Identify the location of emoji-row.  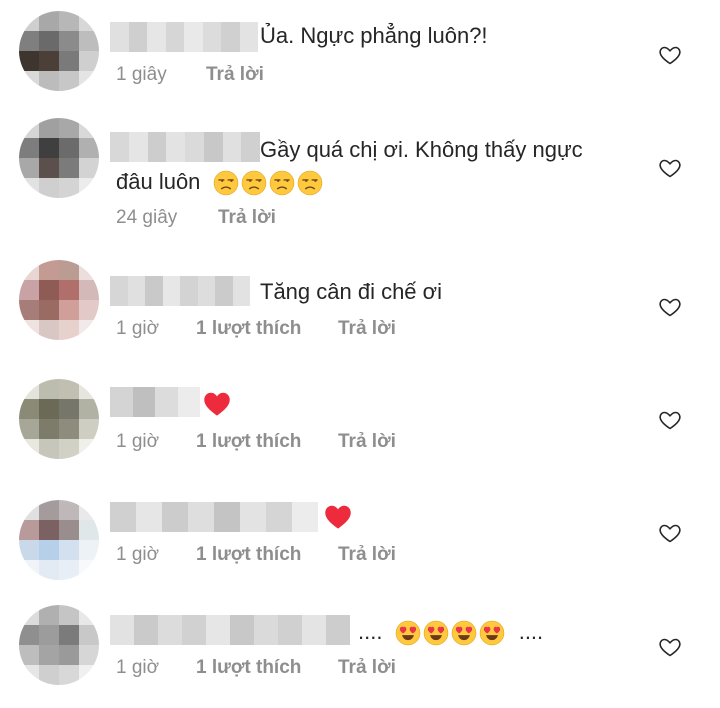
(269, 182).